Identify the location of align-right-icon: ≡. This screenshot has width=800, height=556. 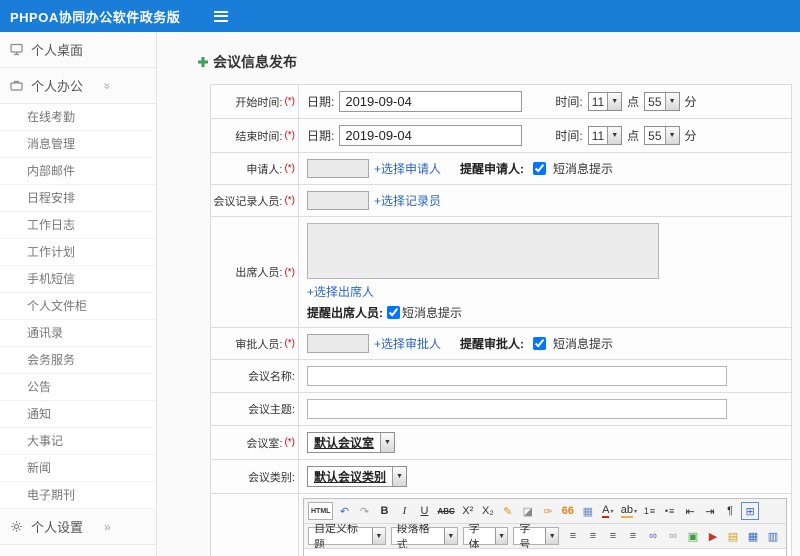
(613, 536).